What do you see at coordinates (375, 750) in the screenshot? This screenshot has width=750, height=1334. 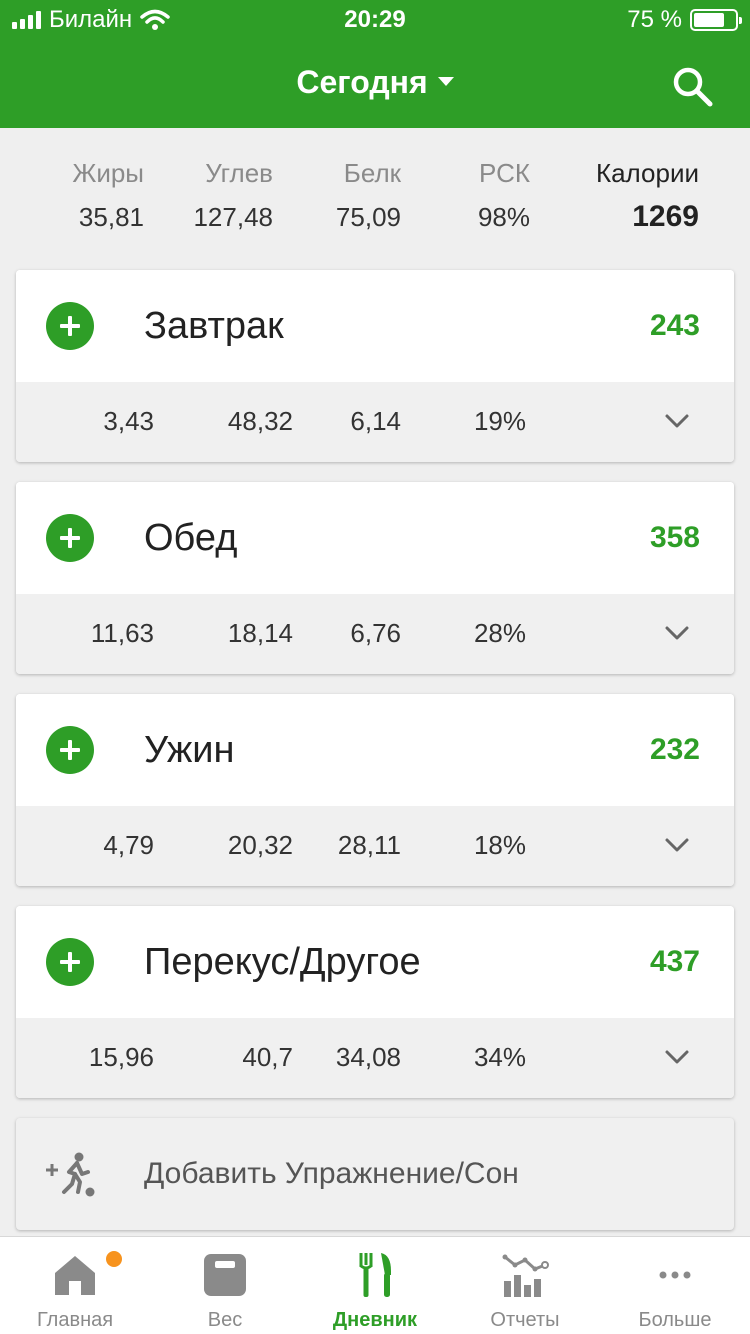 I see `meal-header: Ужин 232` at bounding box center [375, 750].